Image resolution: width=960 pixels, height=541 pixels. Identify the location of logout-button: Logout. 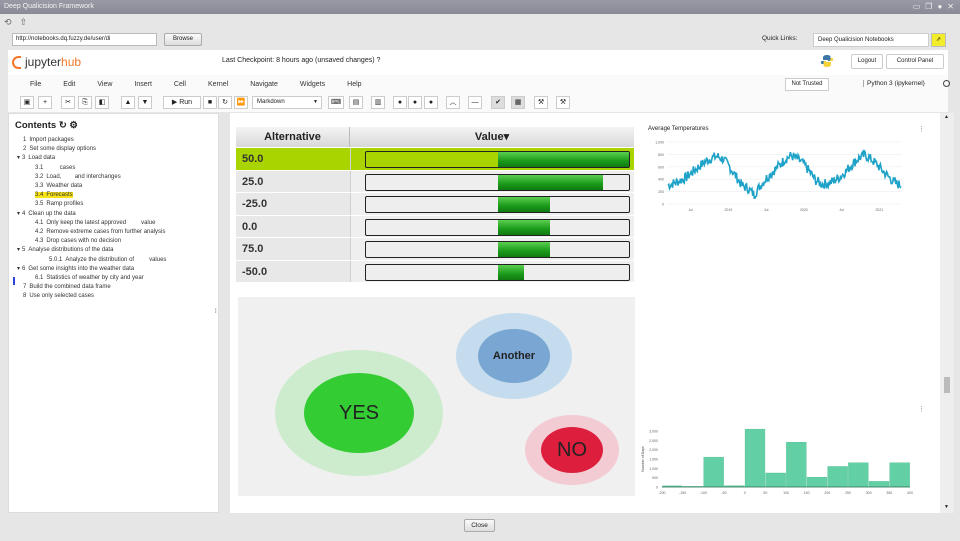
(867, 61).